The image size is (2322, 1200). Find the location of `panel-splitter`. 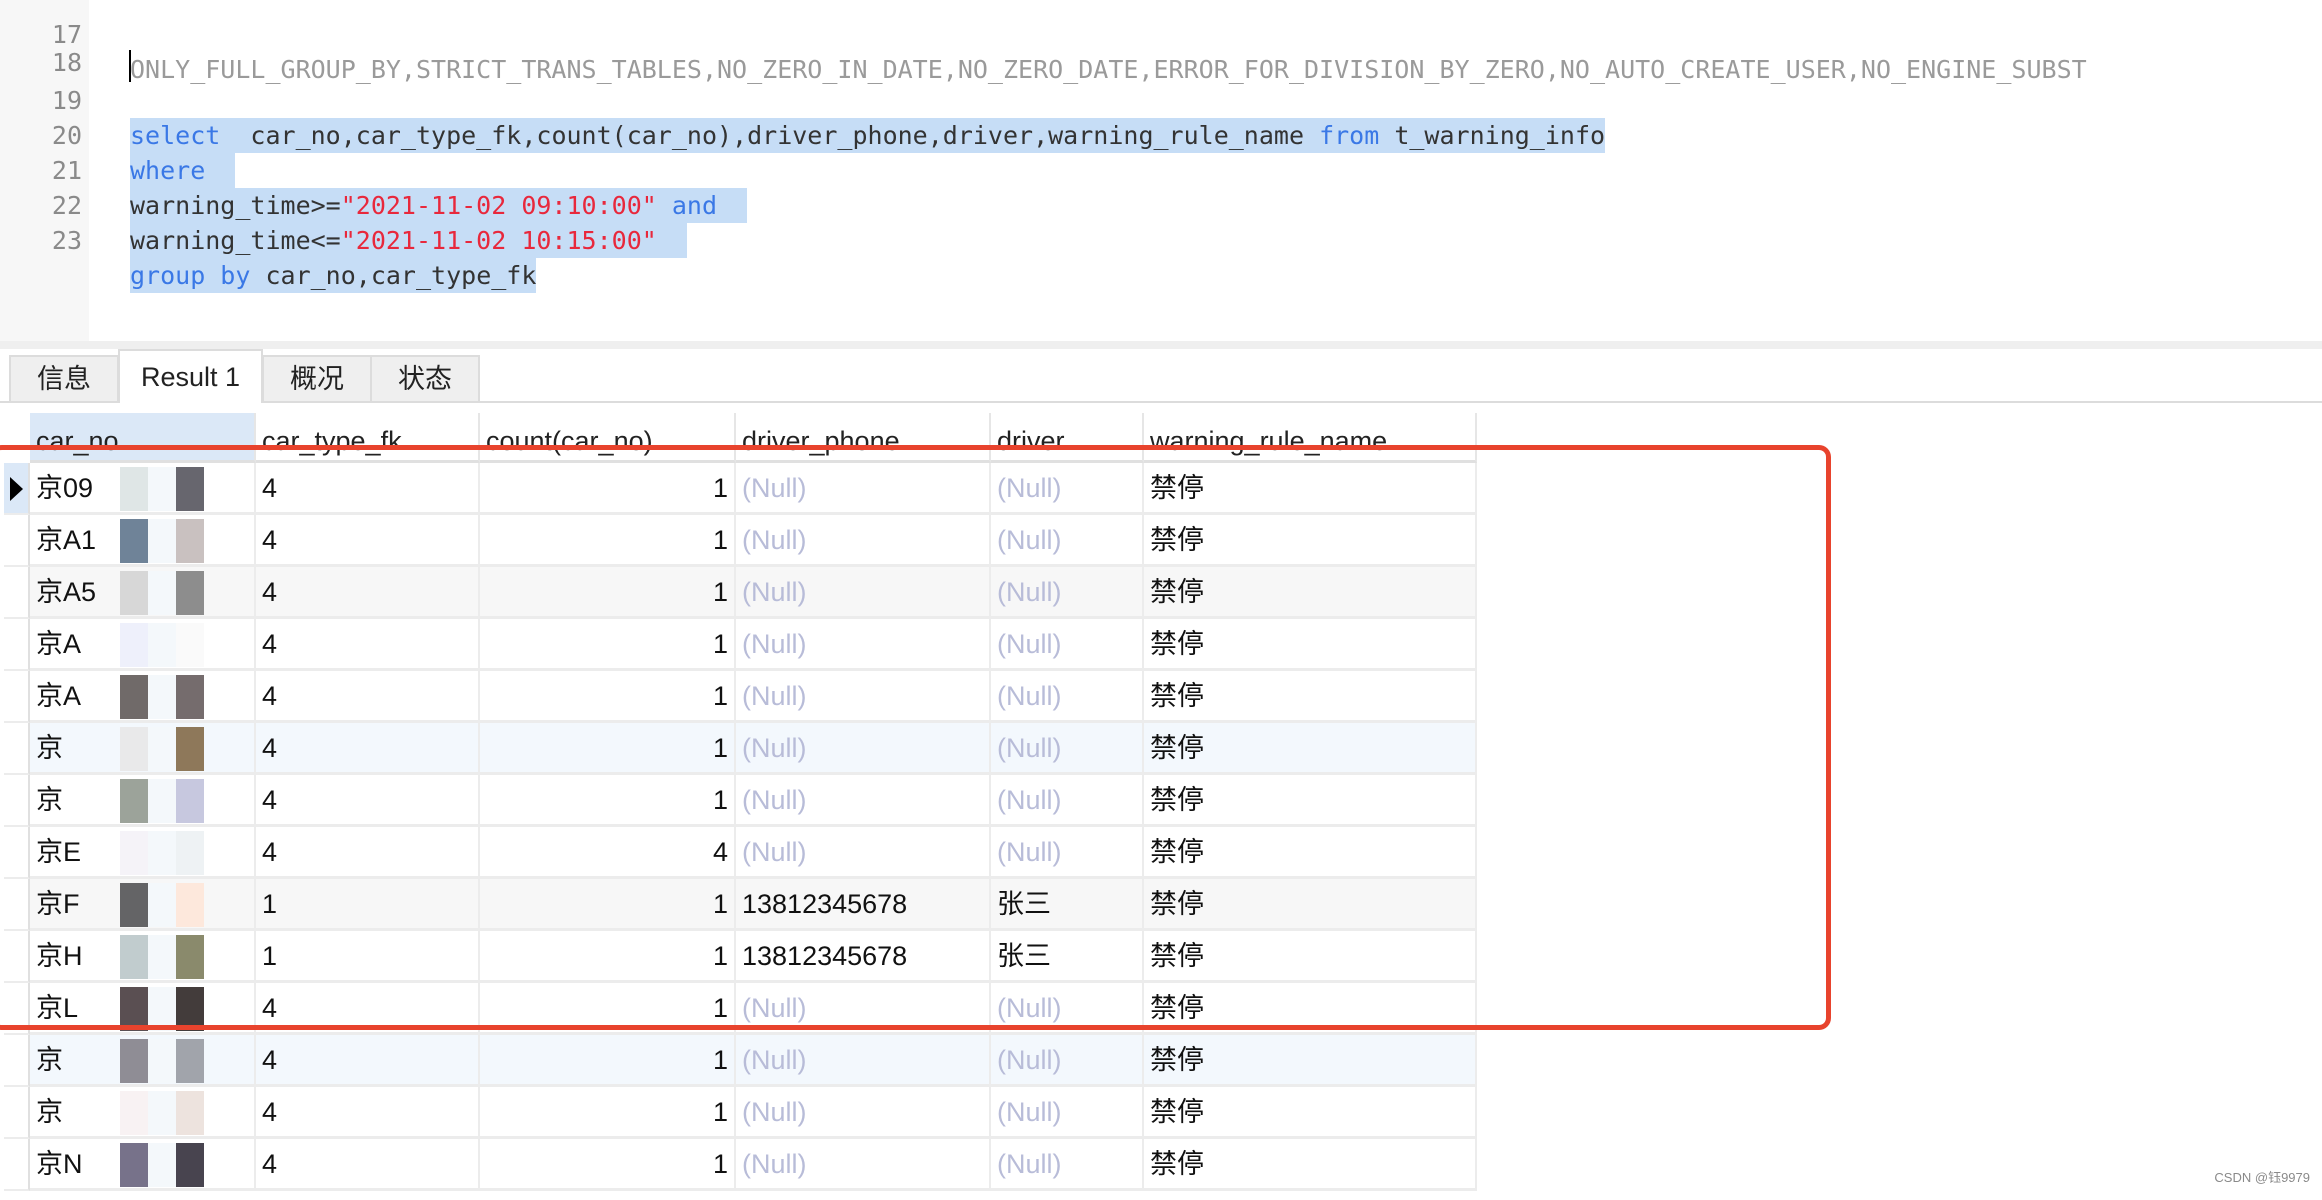

panel-splitter is located at coordinates (1161, 345).